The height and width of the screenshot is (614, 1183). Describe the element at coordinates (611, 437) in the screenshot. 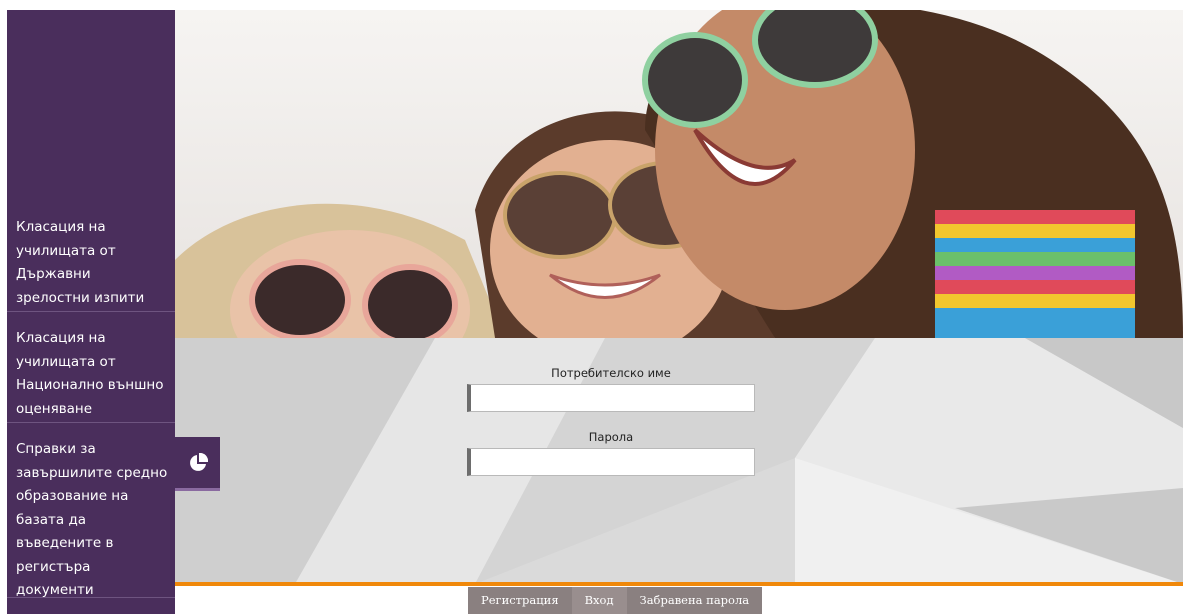

I see `password-label: Парола` at that location.